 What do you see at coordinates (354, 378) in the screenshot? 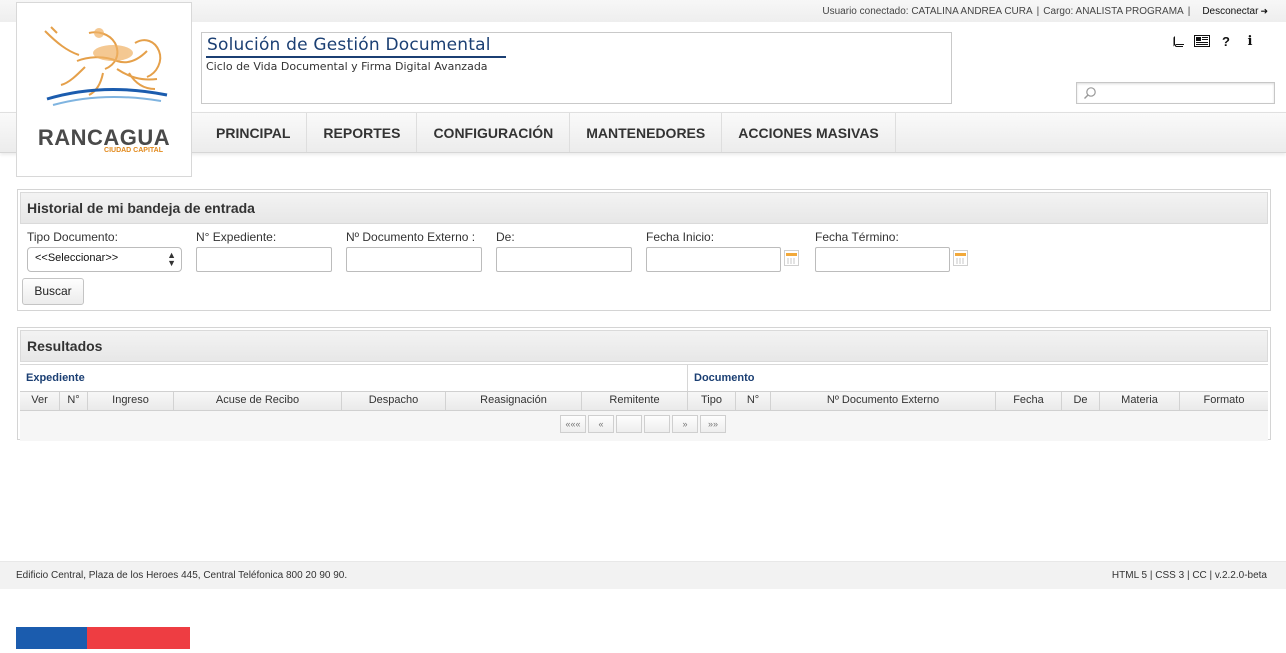
I see `group-expediente: Expediente` at bounding box center [354, 378].